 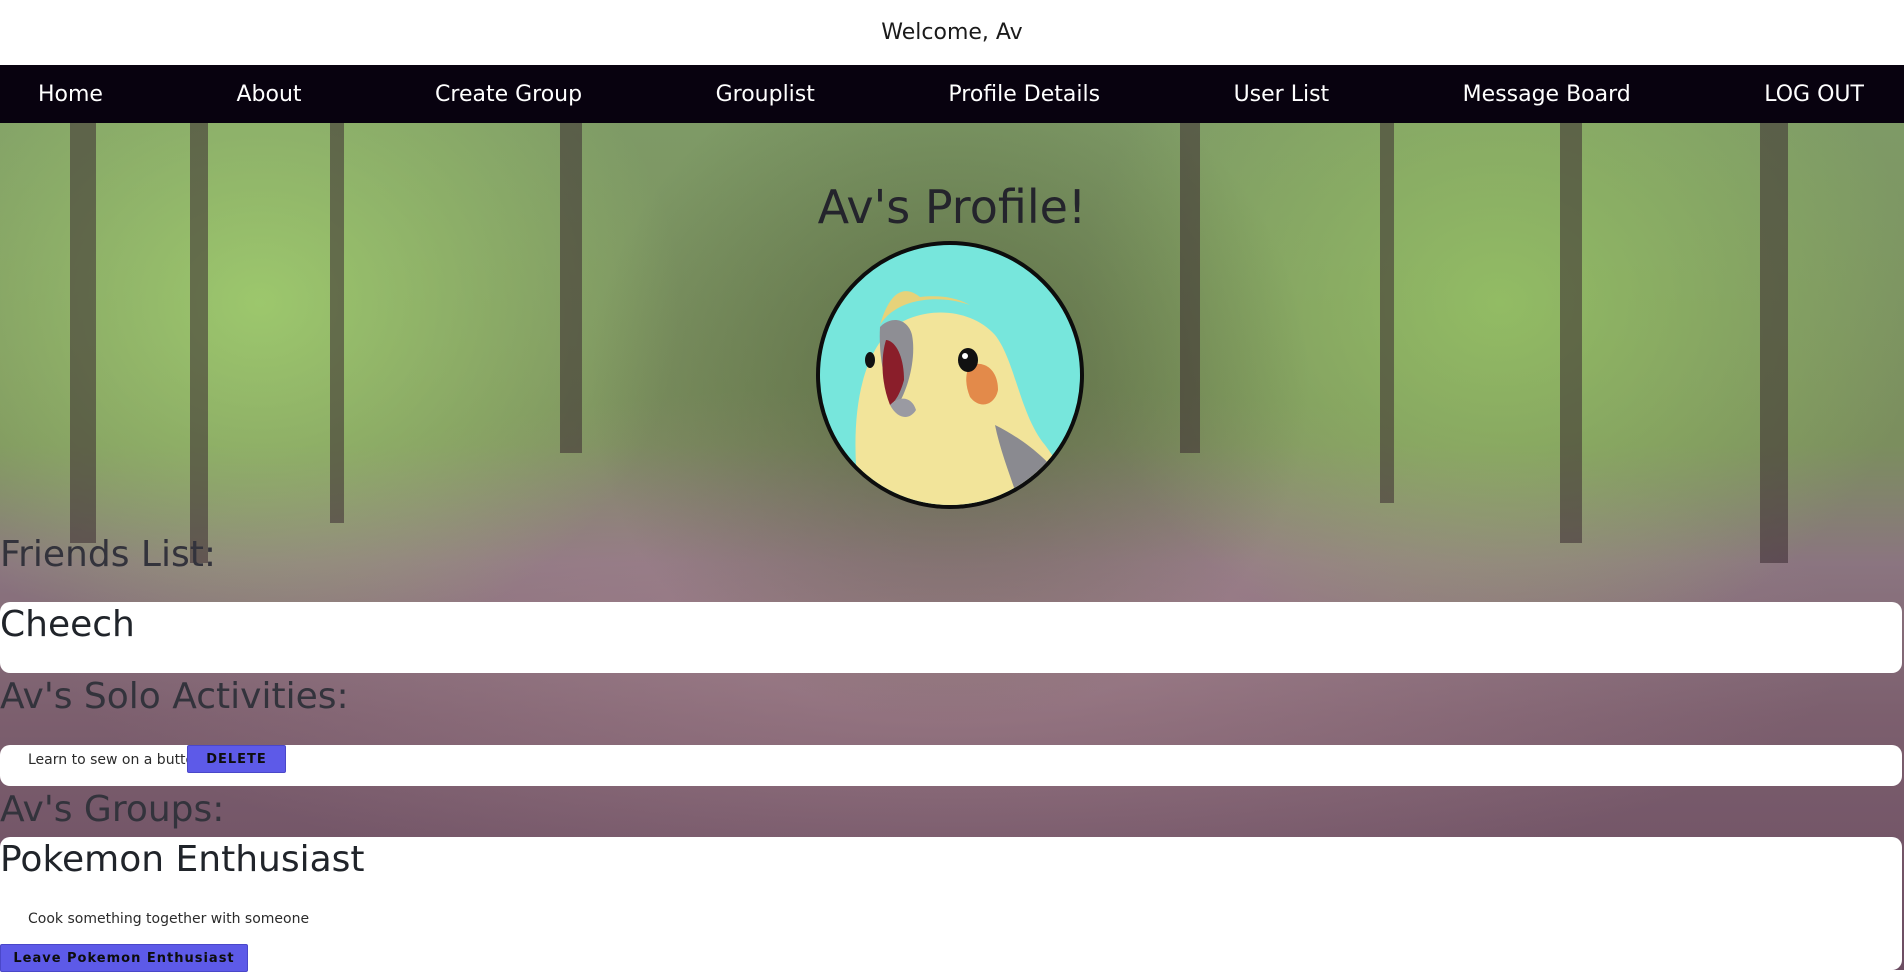 I want to click on friend-name: Cheech, so click(x=67, y=624).